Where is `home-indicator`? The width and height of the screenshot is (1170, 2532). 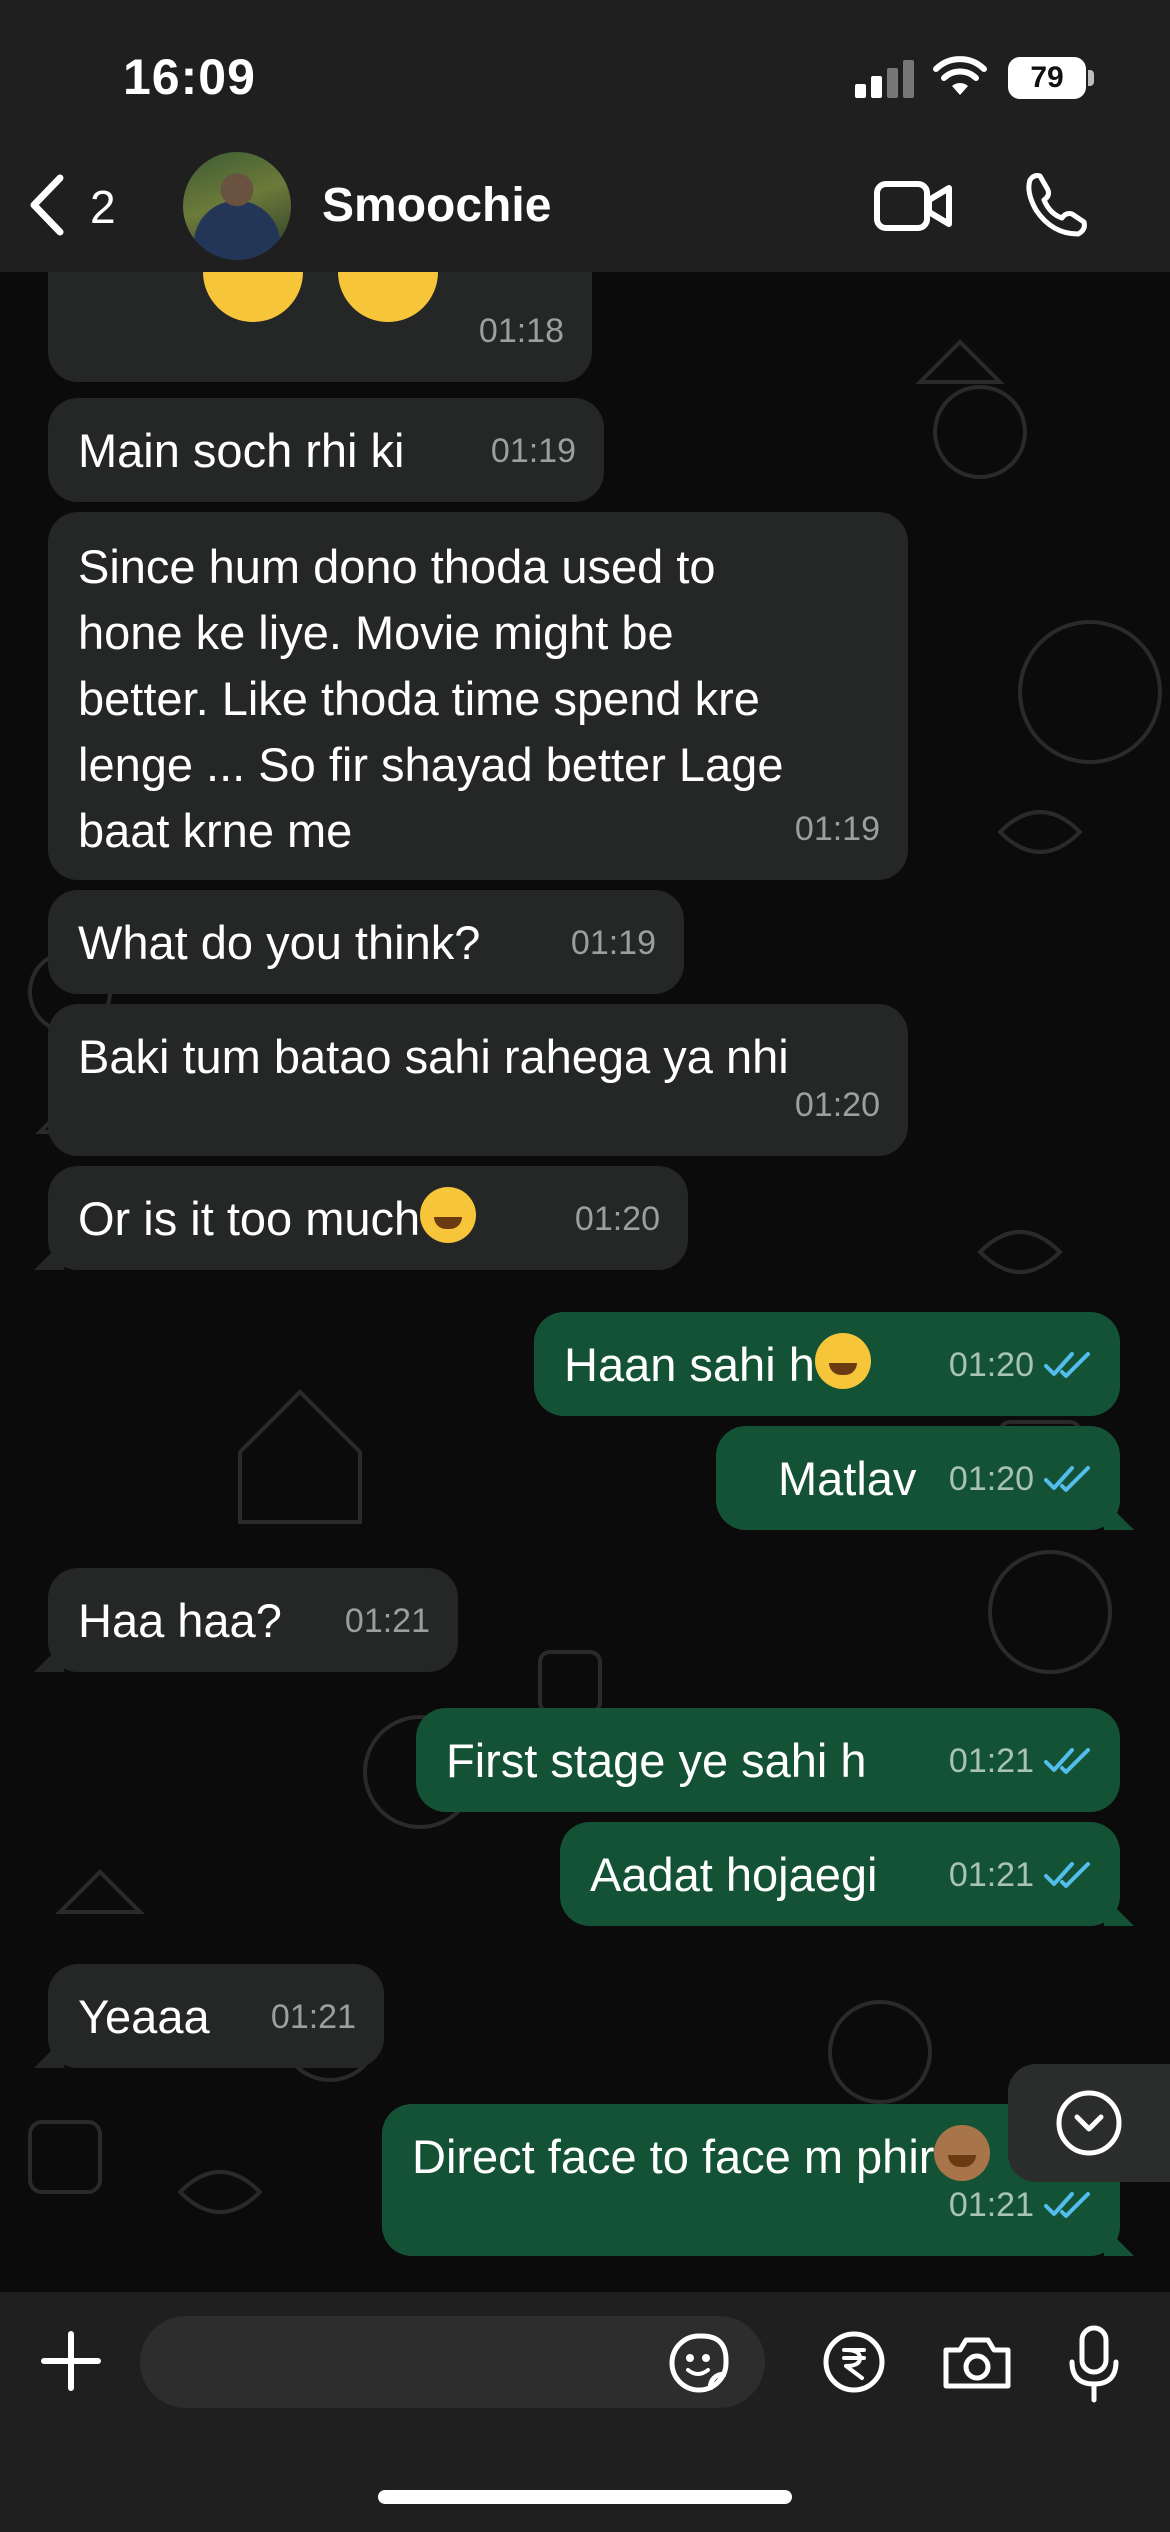
home-indicator is located at coordinates (585, 2497).